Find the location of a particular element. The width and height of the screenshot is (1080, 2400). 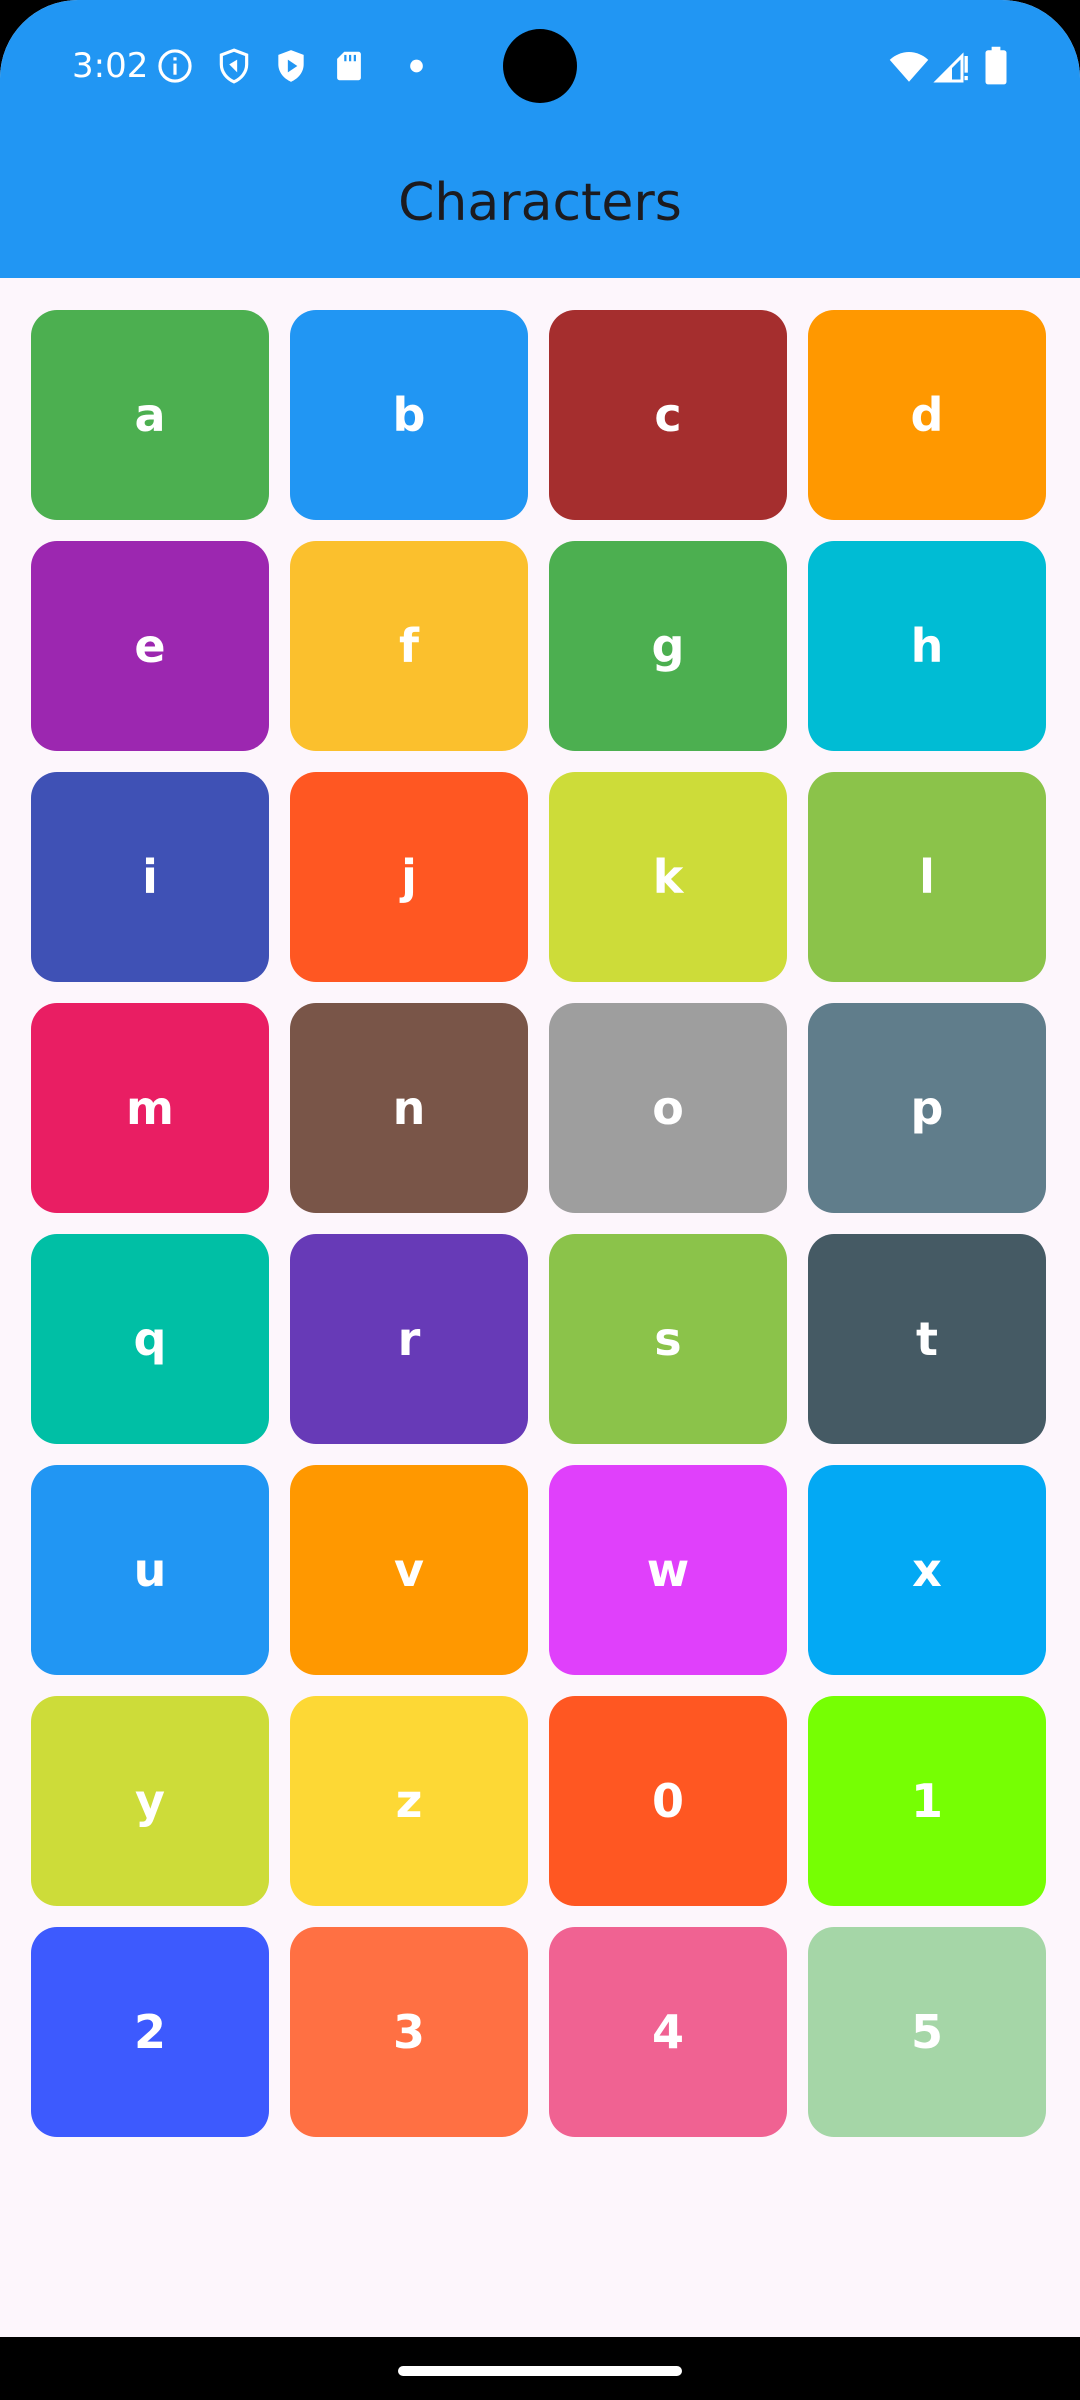

character-tile-0: 0 is located at coordinates (668, 1801).